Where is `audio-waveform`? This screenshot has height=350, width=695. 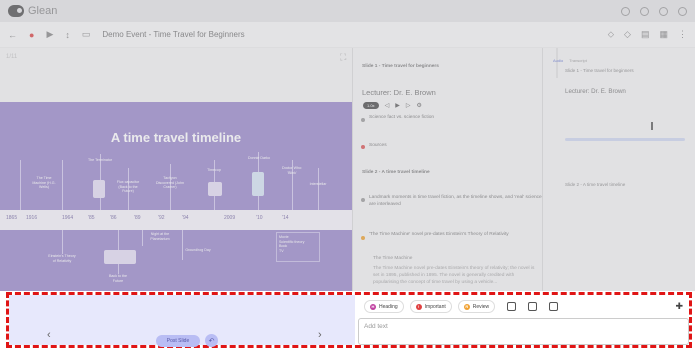 audio-waveform is located at coordinates (625, 139).